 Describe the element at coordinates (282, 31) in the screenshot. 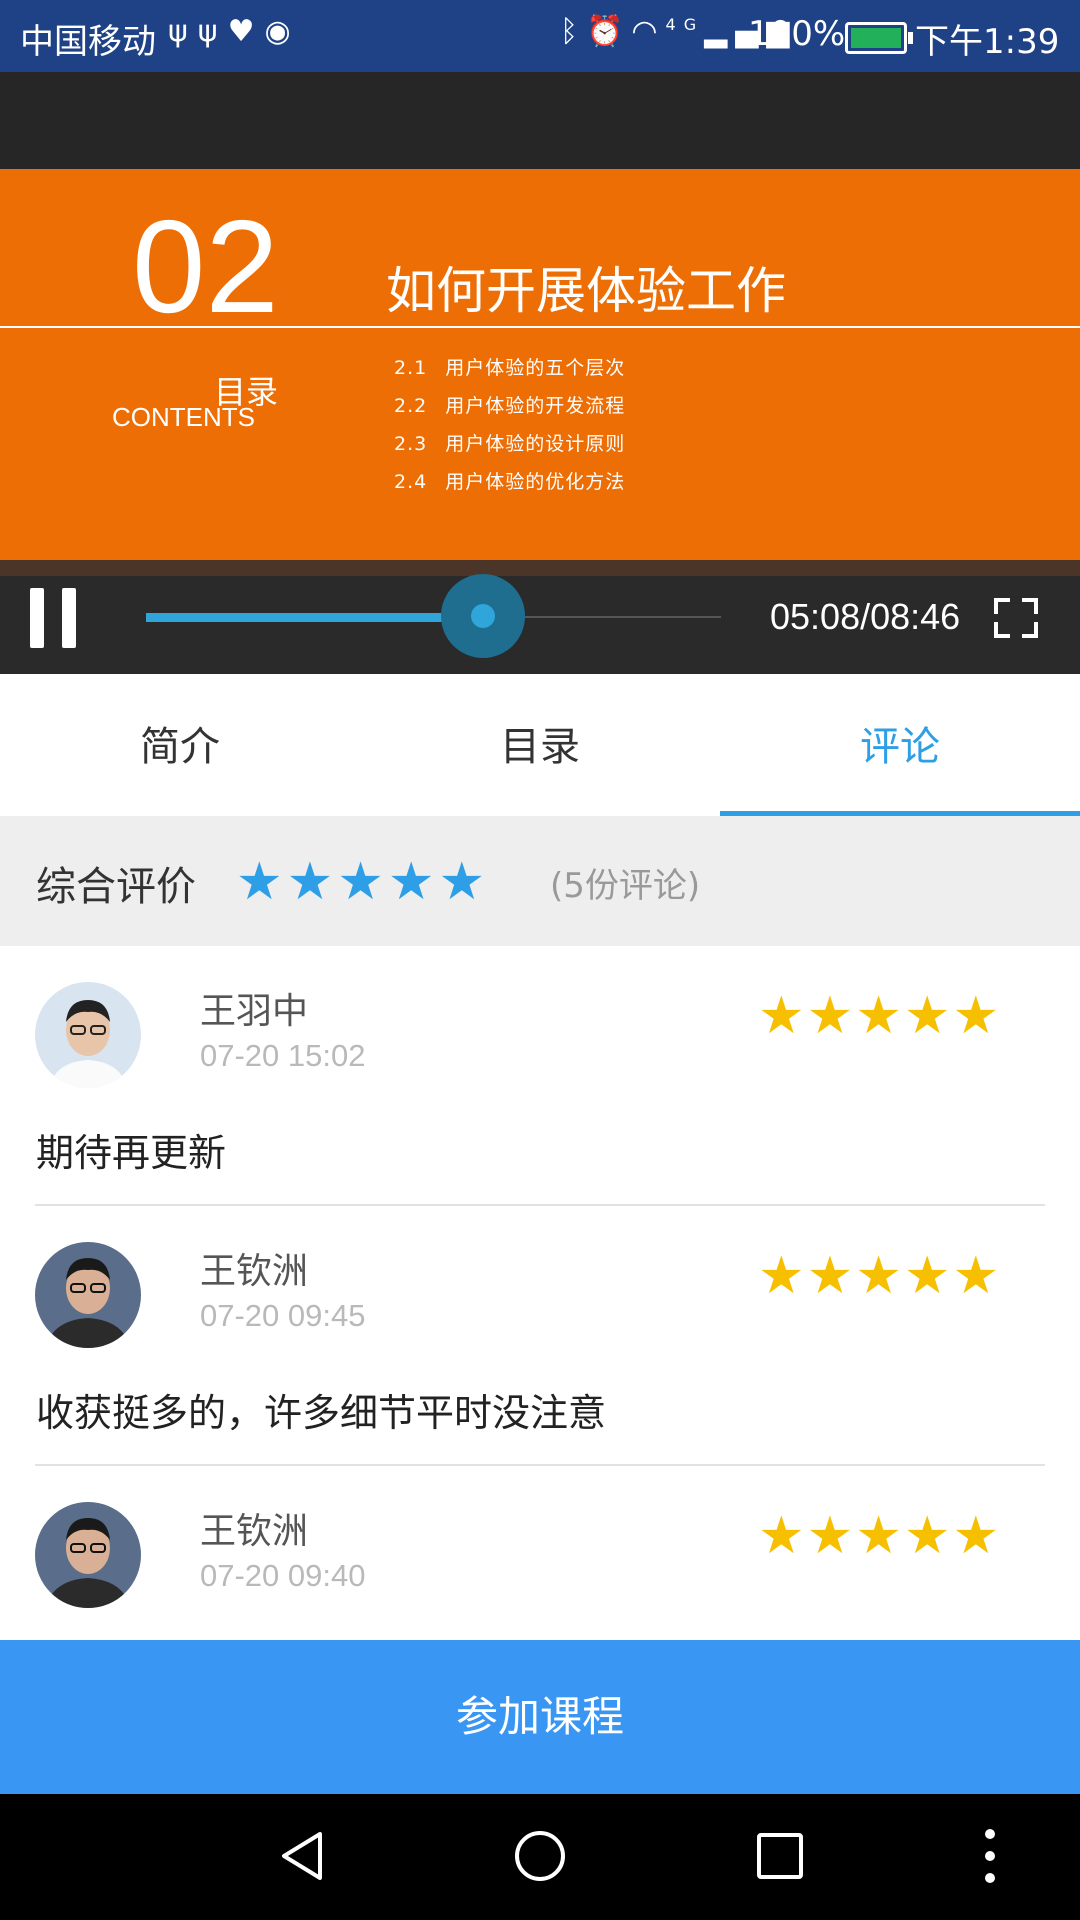

I see `app-icon: ◉` at that location.